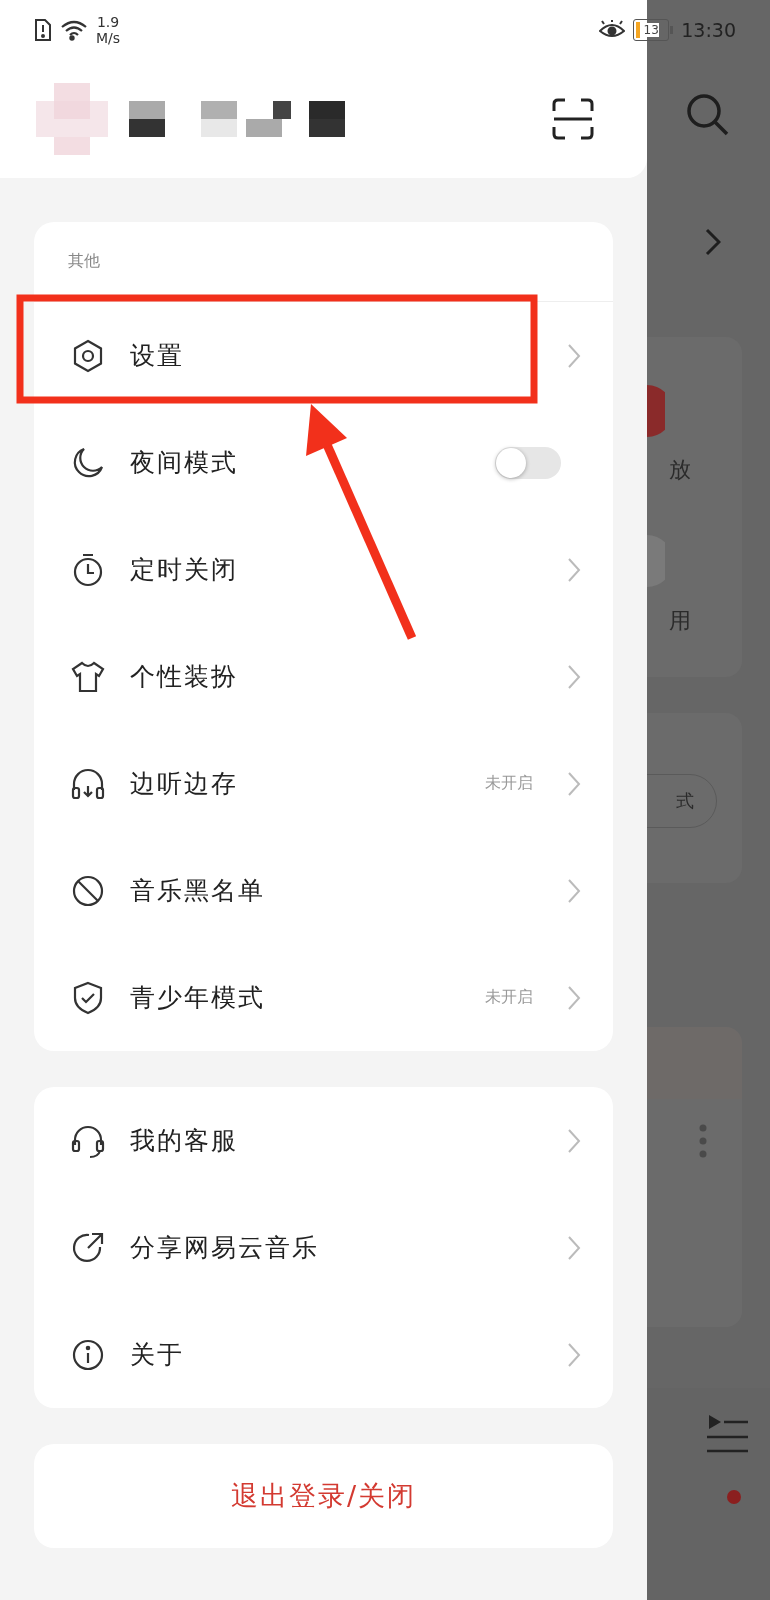 The width and height of the screenshot is (770, 1600). I want to click on logout-button: 退出登录/关闭, so click(323, 1496).